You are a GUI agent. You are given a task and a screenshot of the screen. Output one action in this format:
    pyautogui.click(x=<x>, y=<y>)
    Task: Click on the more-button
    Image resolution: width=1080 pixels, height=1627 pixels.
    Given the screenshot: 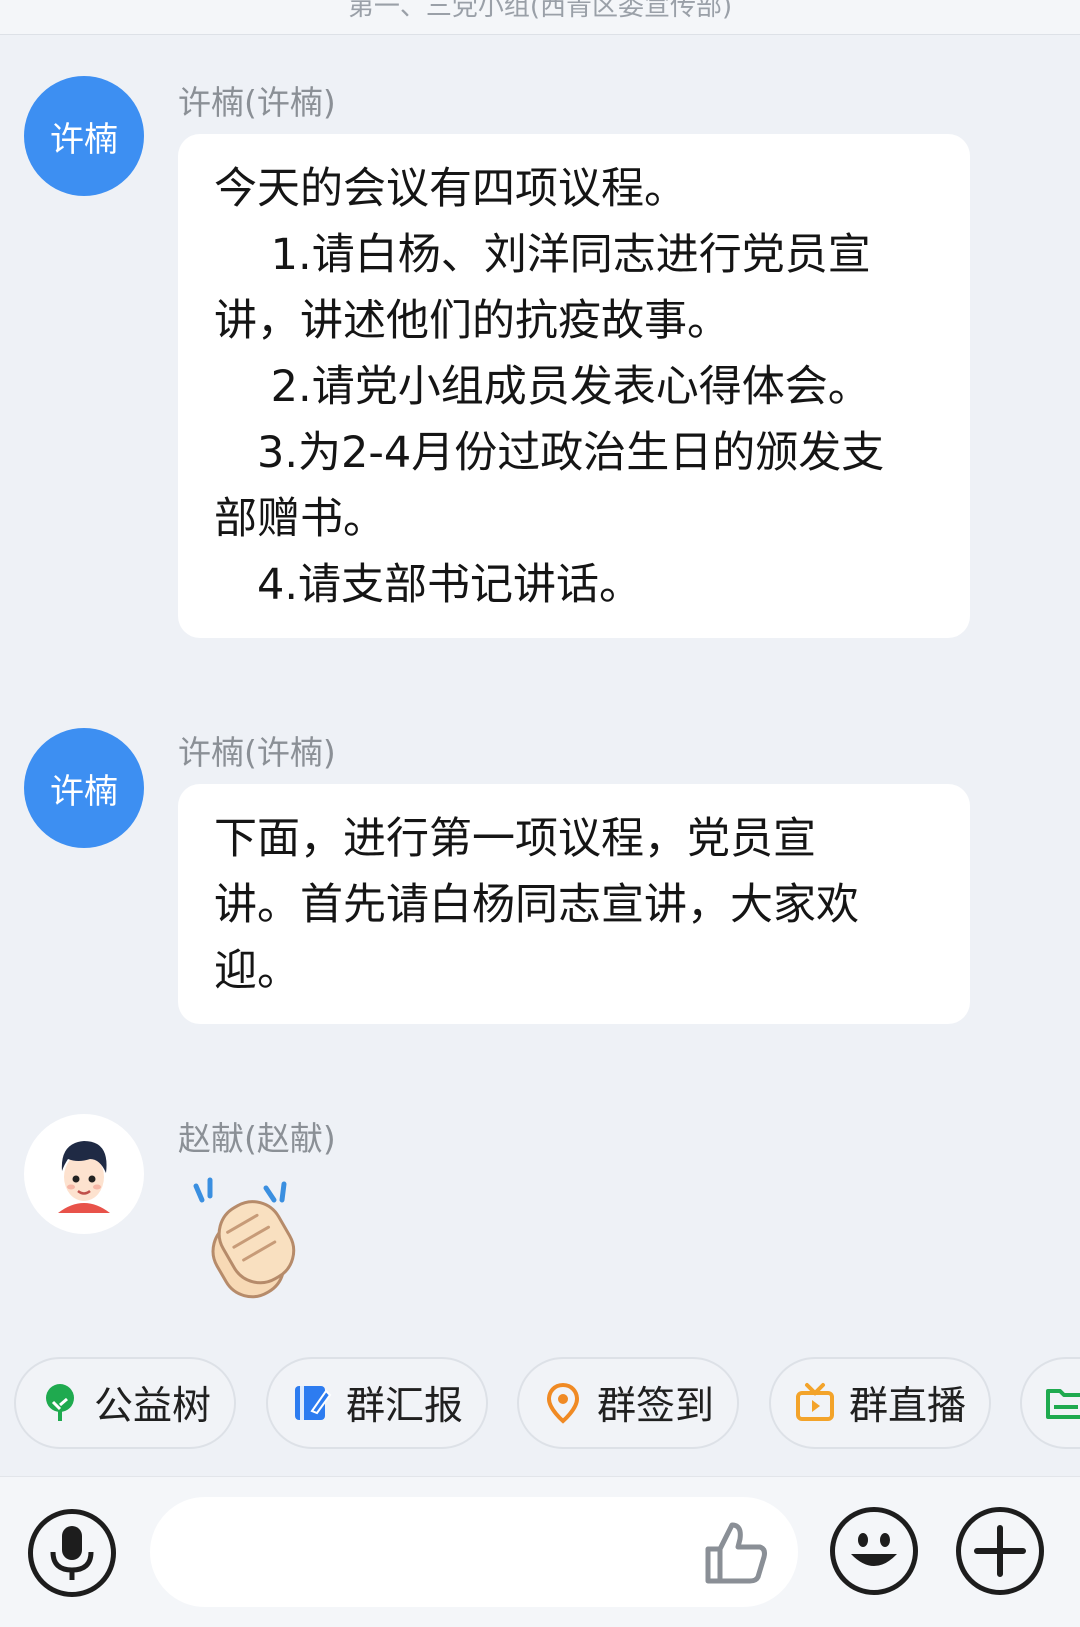 What is the action you would take?
    pyautogui.click(x=1000, y=1551)
    